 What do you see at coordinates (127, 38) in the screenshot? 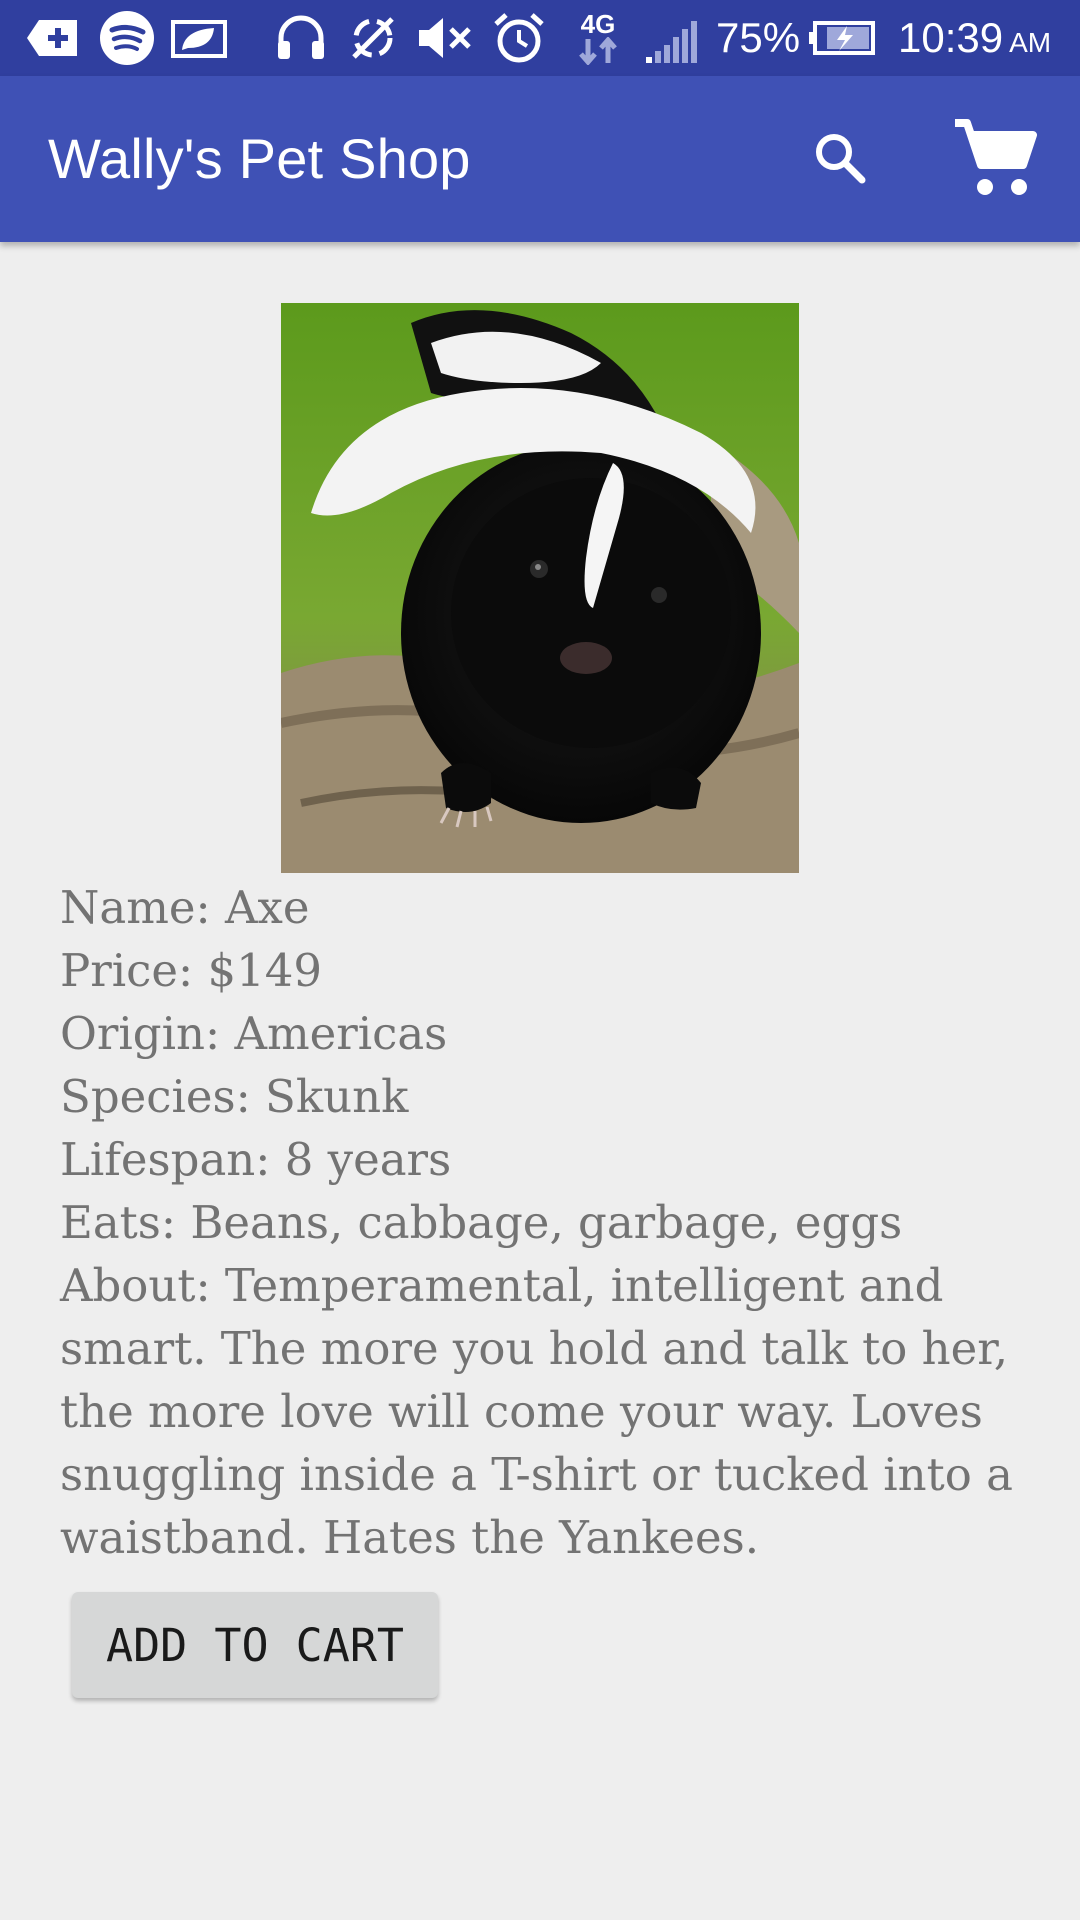
I see `spotify-icon` at bounding box center [127, 38].